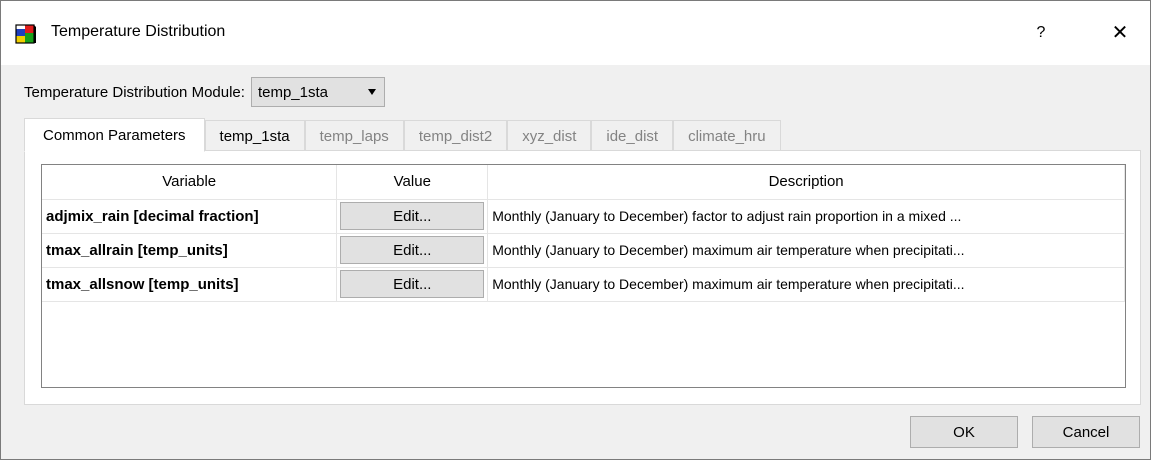 The height and width of the screenshot is (460, 1151). What do you see at coordinates (1120, 33) in the screenshot?
I see `close-button: ✕` at bounding box center [1120, 33].